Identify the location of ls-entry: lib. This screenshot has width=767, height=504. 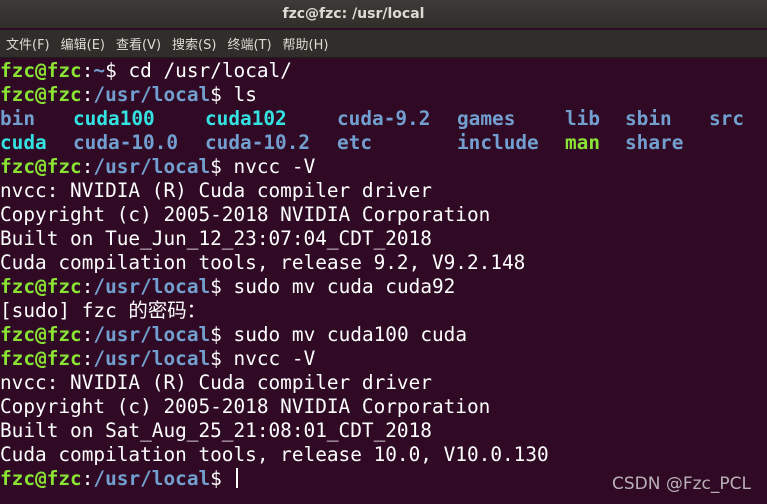
(583, 118).